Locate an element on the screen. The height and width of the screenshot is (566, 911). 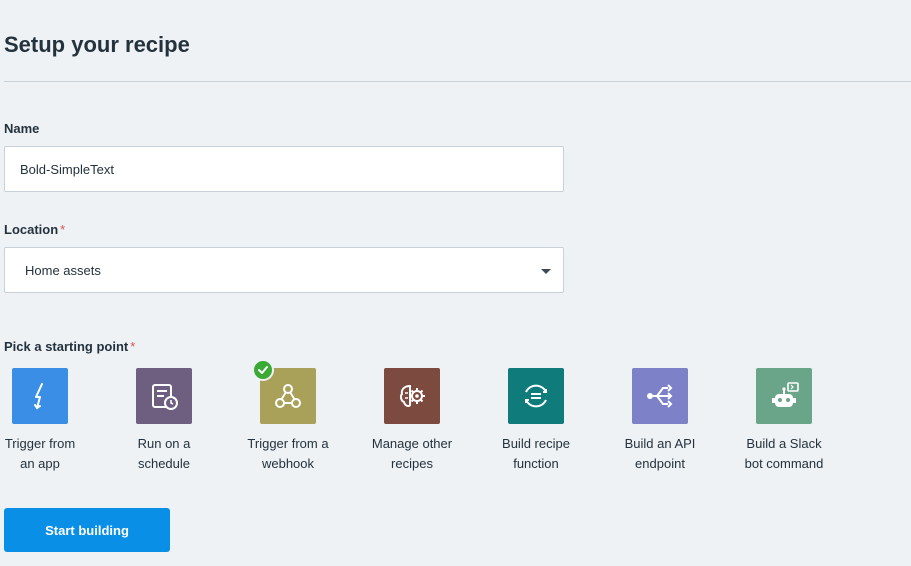
option-manage-other-recipes: Manage other recipes is located at coordinates (412, 421).